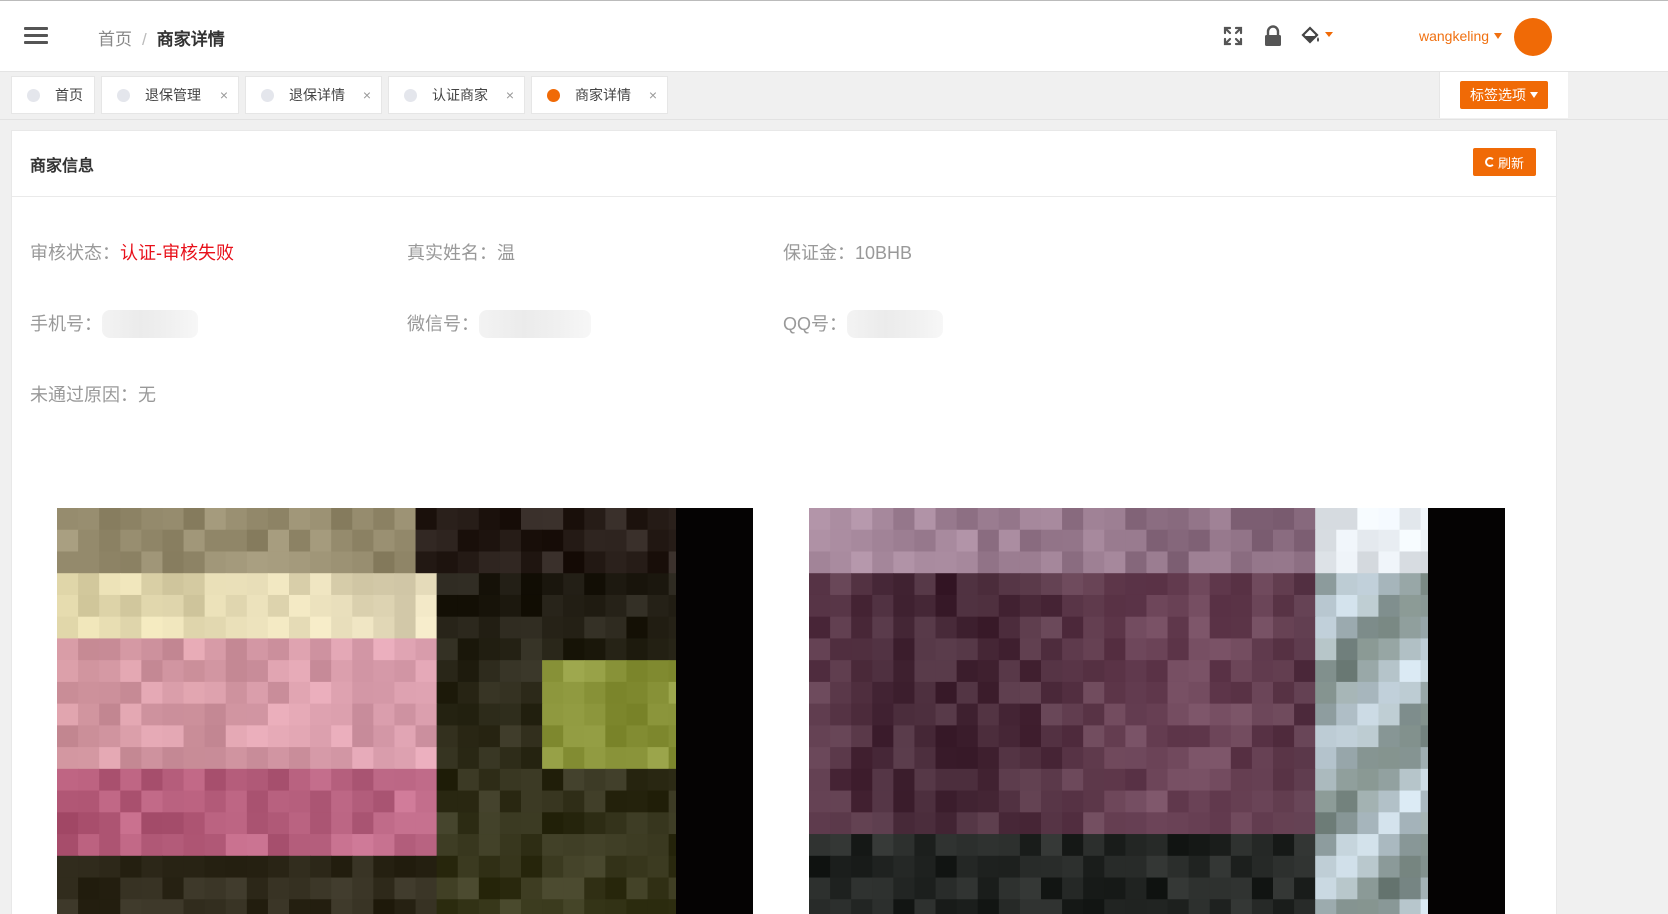  What do you see at coordinates (115, 39) in the screenshot?
I see `breadcrumb-home: 首页` at bounding box center [115, 39].